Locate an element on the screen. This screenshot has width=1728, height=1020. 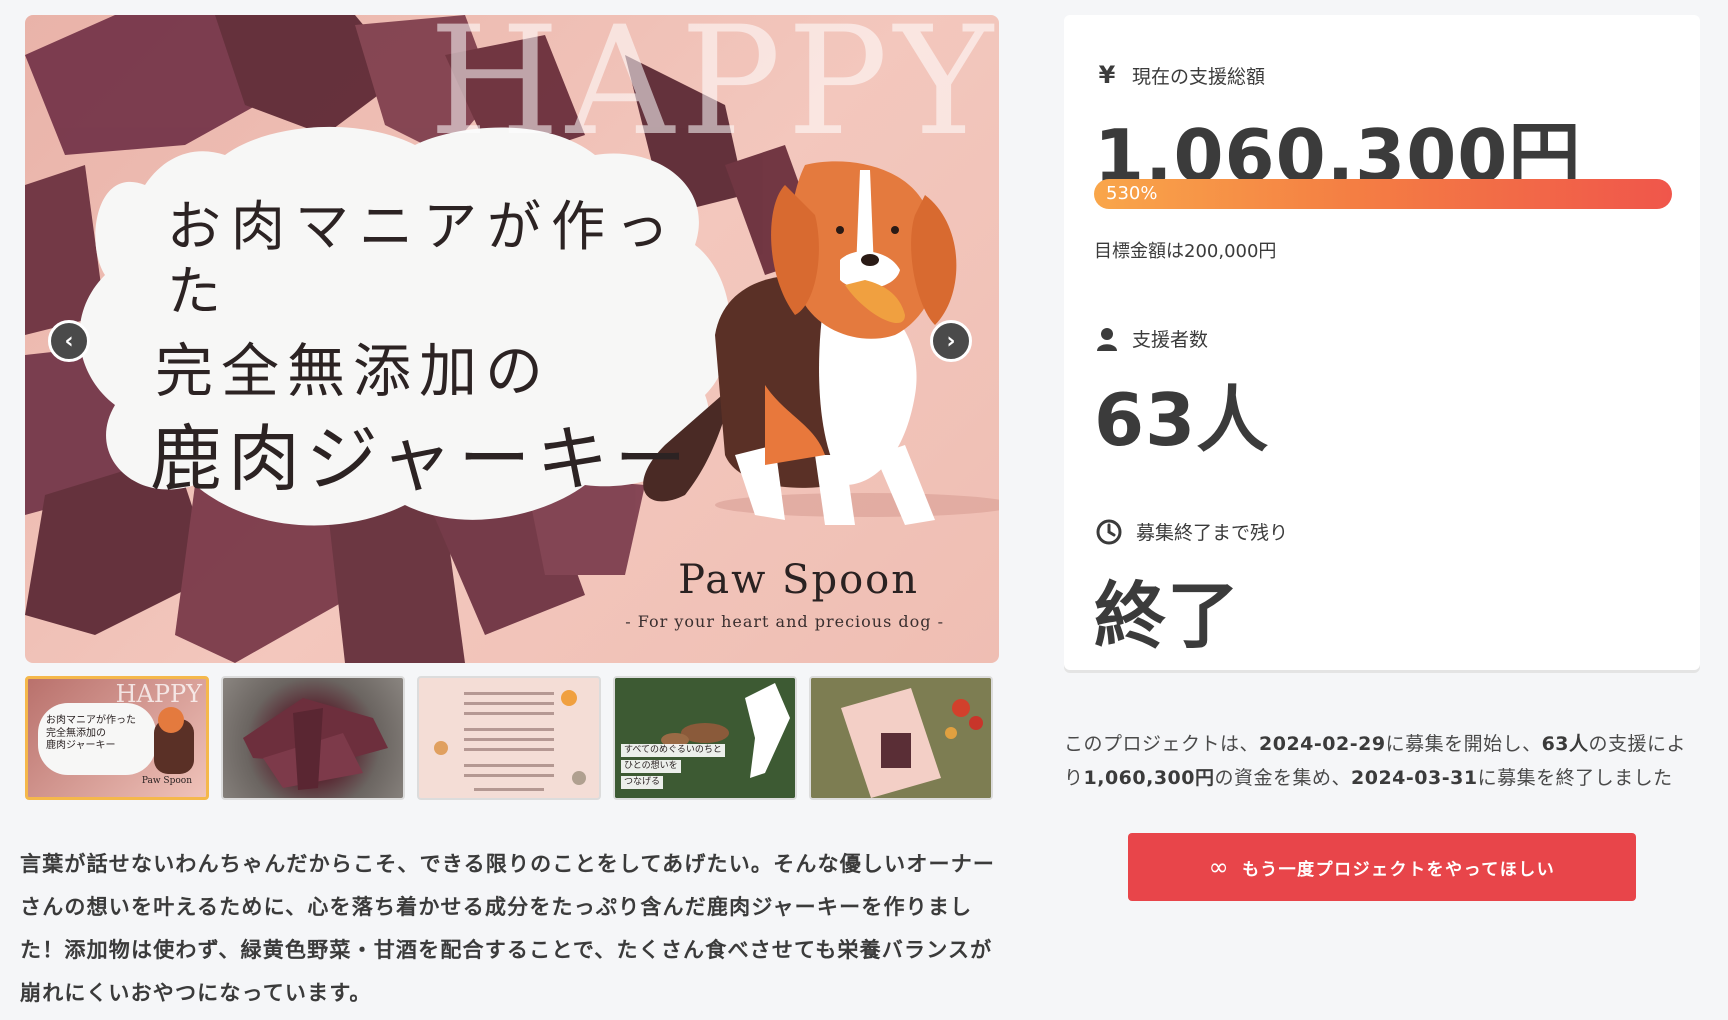
thumbnail-caption-1: すべてのめぐるいのちと is located at coordinates (673, 751).